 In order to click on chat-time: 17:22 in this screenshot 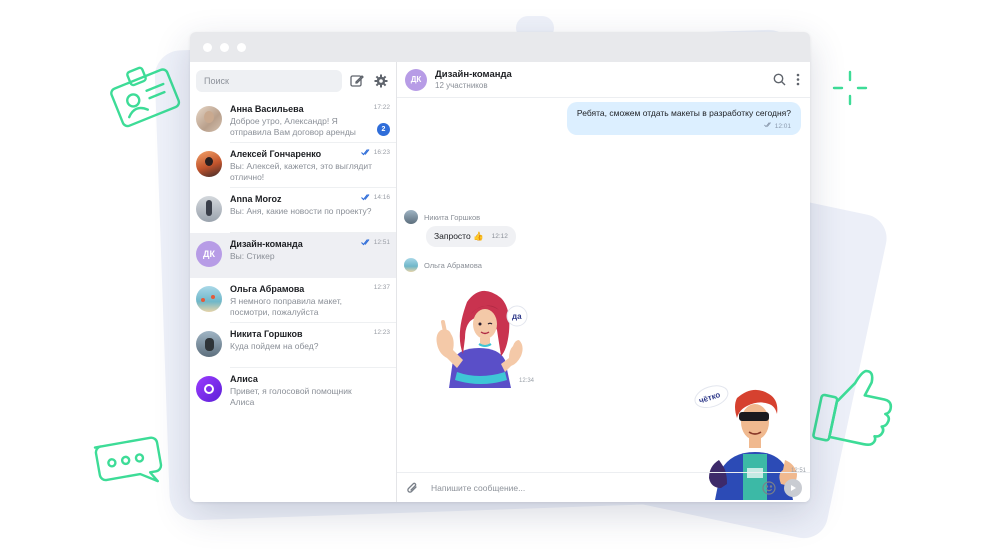, I will do `click(381, 107)`.